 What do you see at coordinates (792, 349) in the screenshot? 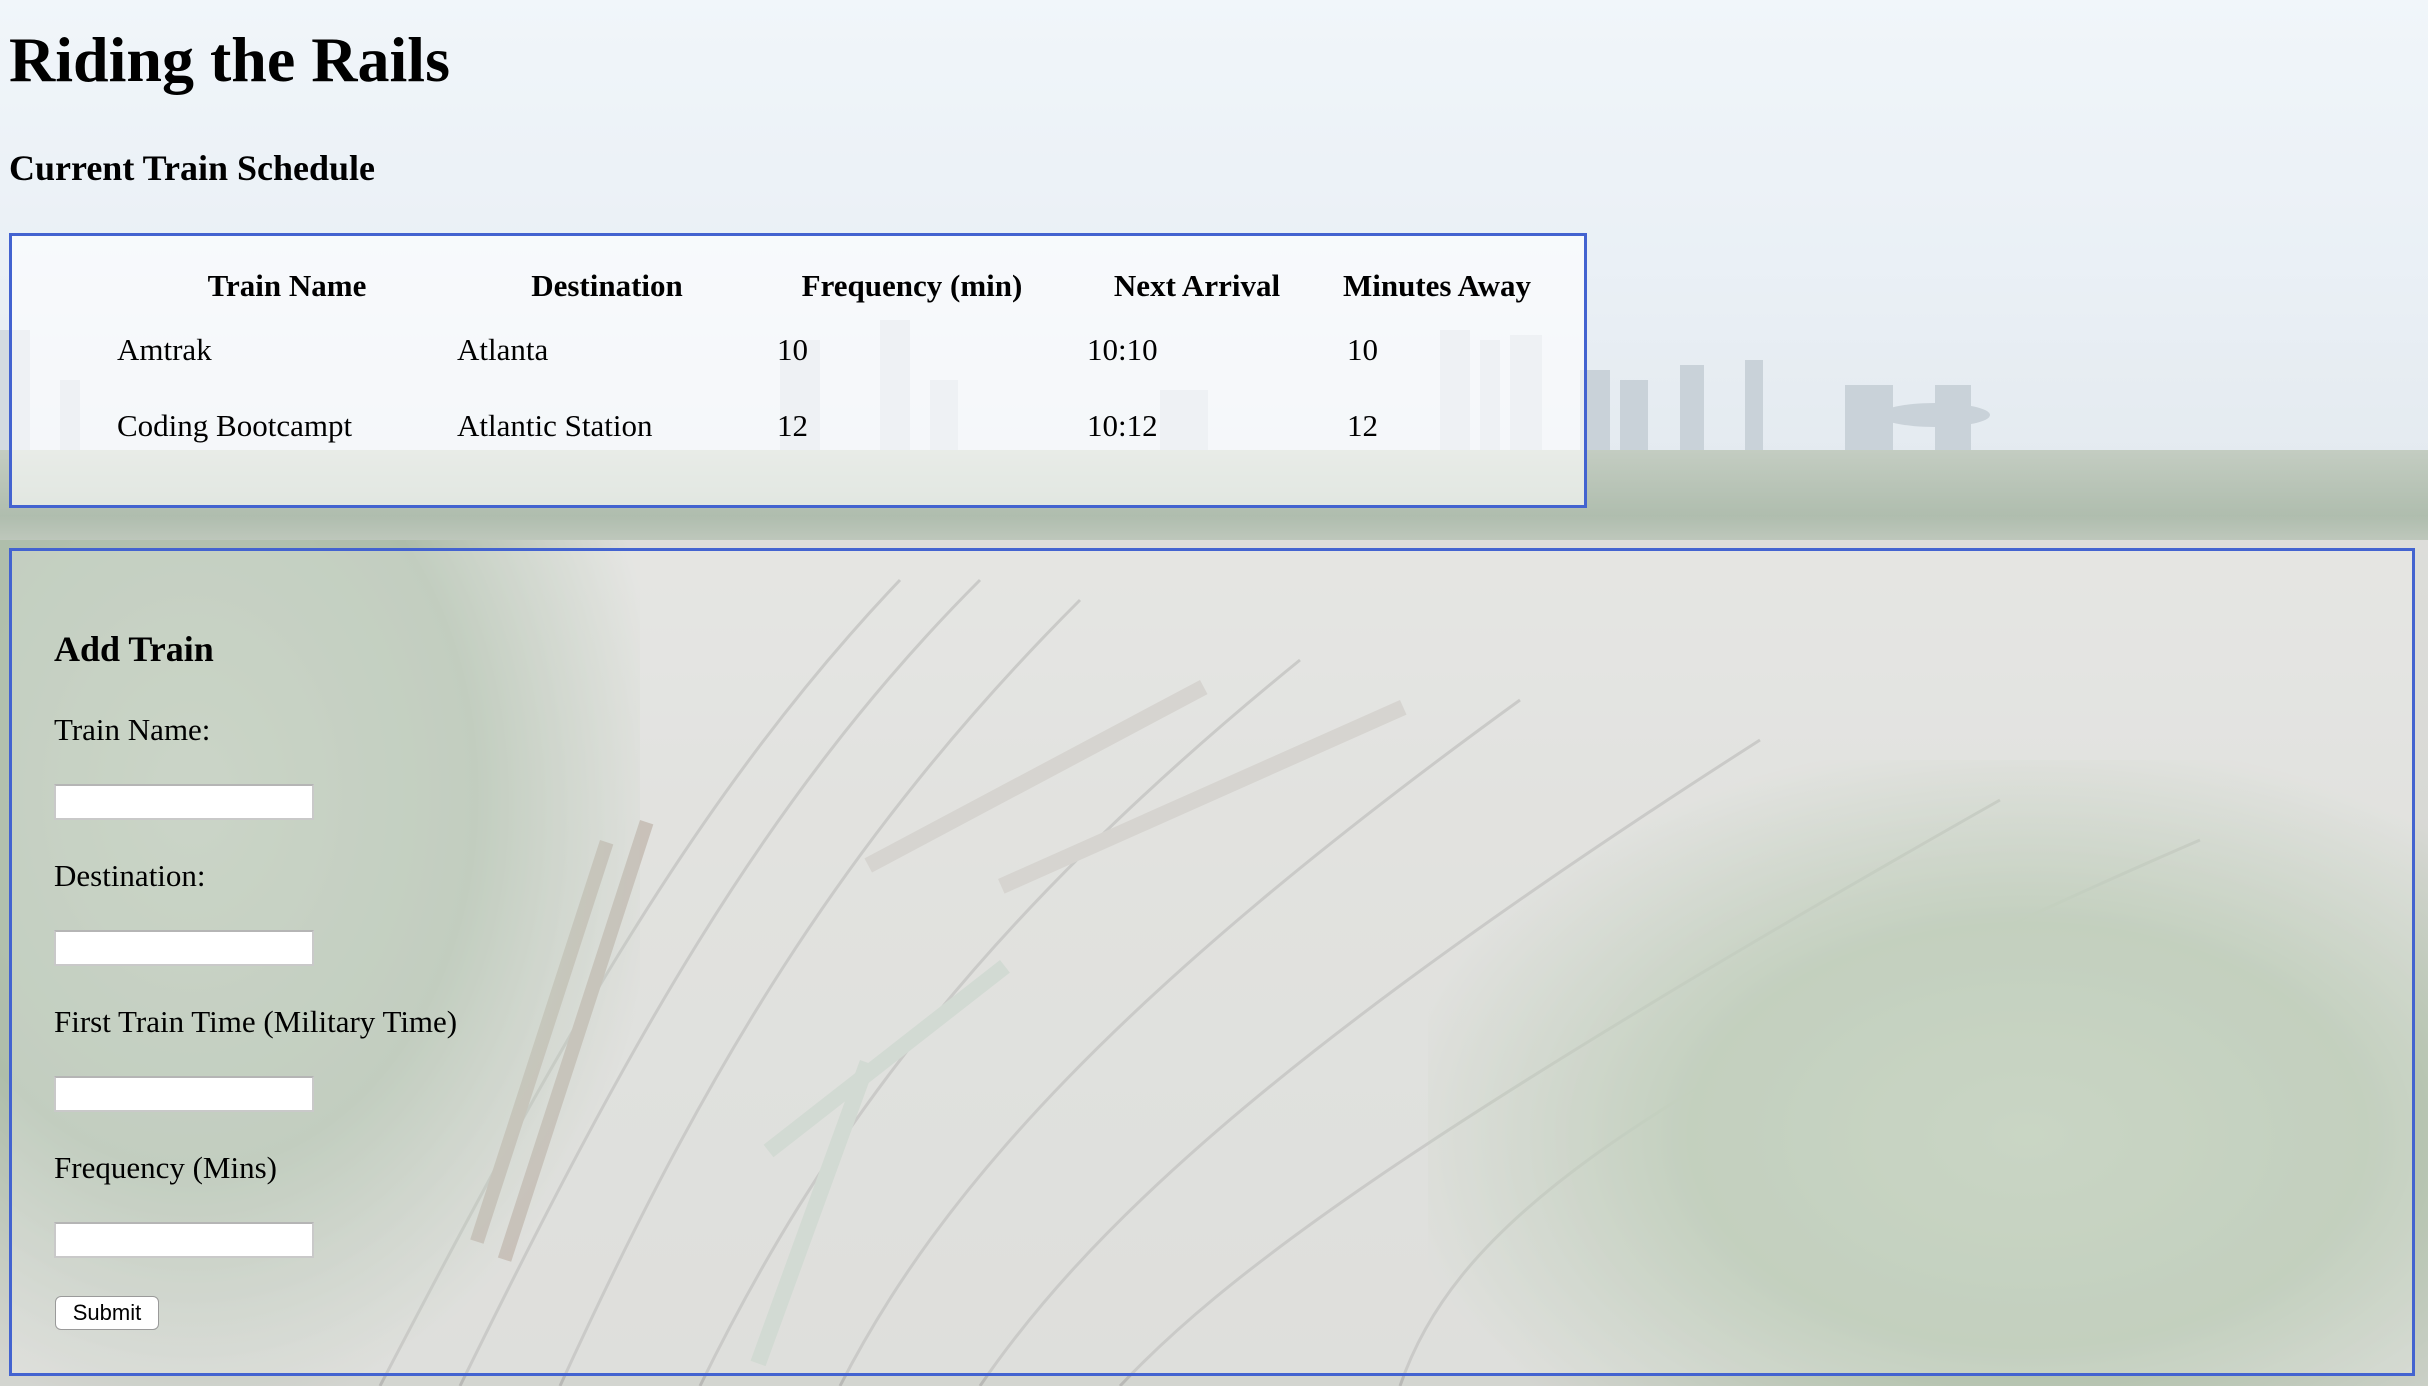
I see `cell-frequency: 10` at bounding box center [792, 349].